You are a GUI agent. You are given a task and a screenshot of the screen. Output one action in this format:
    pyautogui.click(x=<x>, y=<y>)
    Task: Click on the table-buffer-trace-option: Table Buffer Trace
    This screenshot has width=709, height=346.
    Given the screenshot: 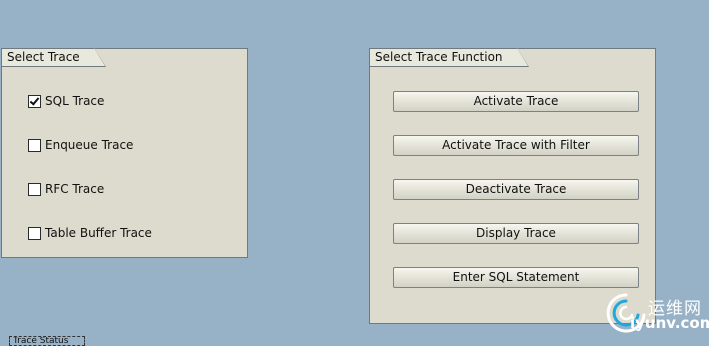 What is the action you would take?
    pyautogui.click(x=90, y=233)
    